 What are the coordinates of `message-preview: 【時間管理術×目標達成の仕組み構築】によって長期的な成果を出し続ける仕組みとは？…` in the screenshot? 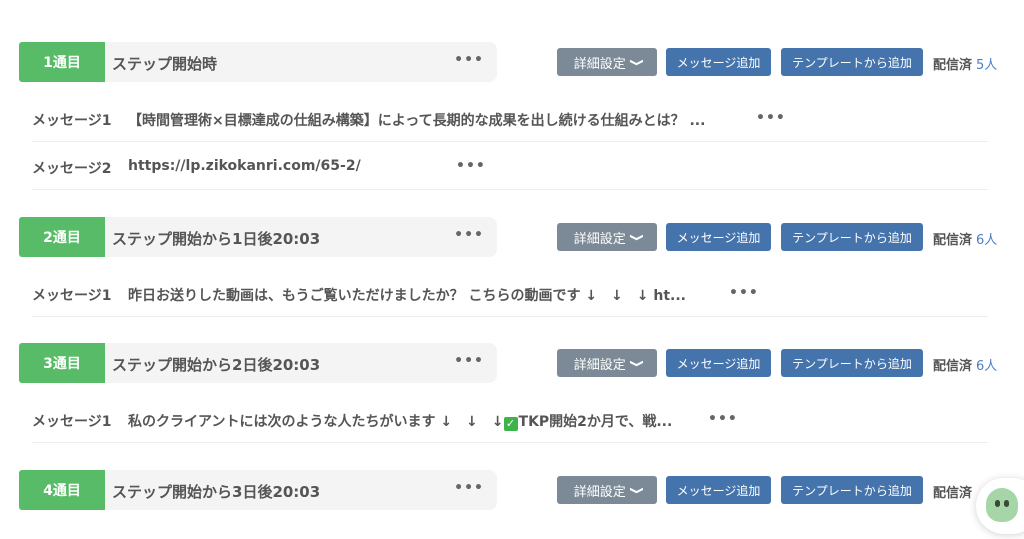 It's located at (417, 121).